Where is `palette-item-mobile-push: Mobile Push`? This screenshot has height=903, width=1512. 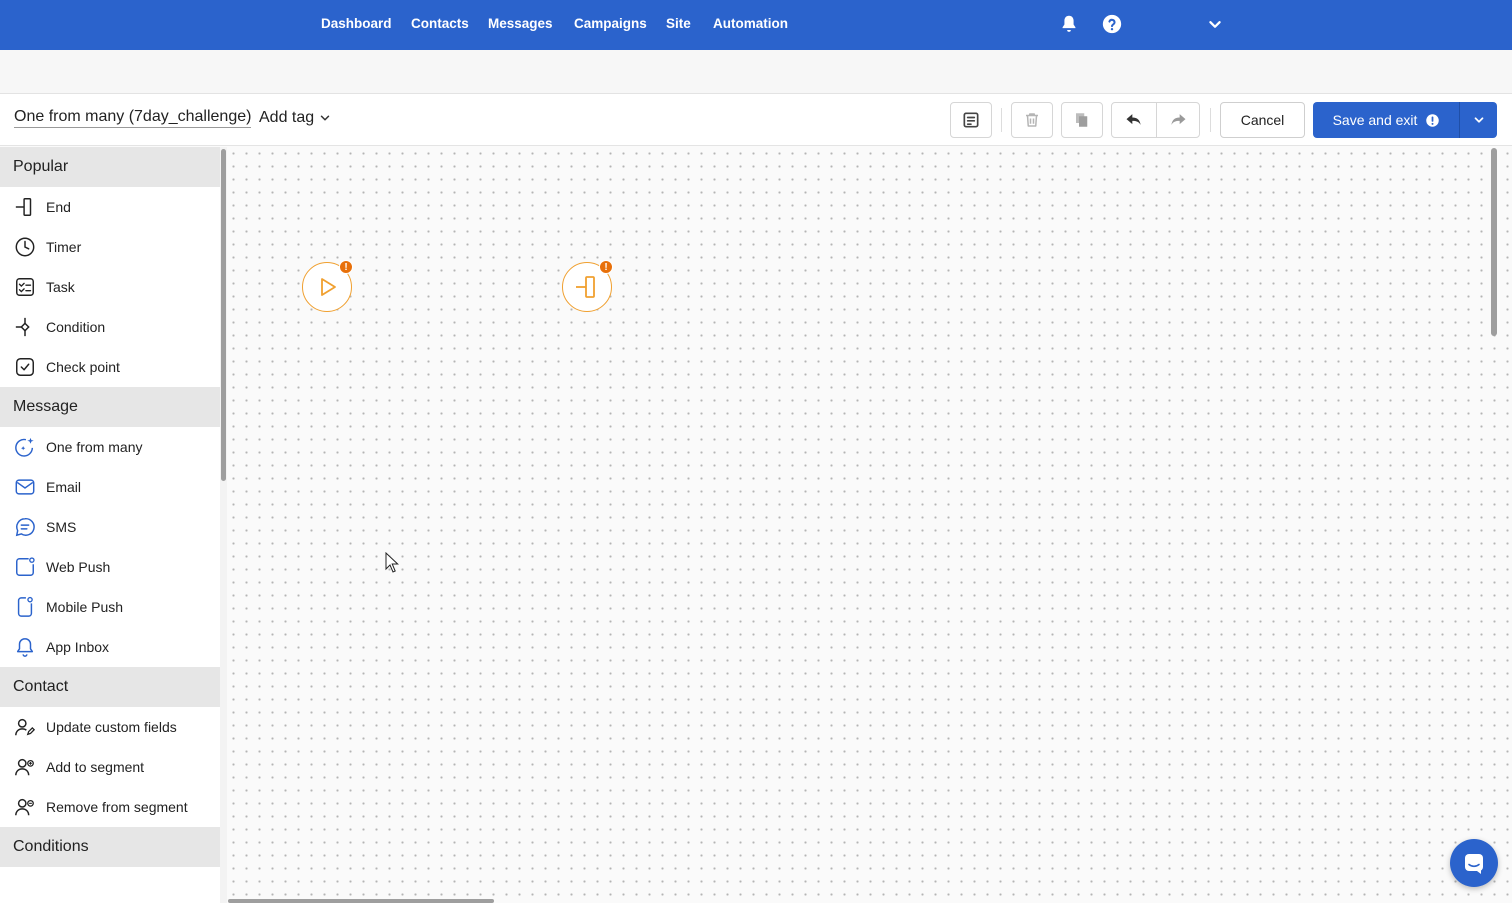 palette-item-mobile-push: Mobile Push is located at coordinates (110, 607).